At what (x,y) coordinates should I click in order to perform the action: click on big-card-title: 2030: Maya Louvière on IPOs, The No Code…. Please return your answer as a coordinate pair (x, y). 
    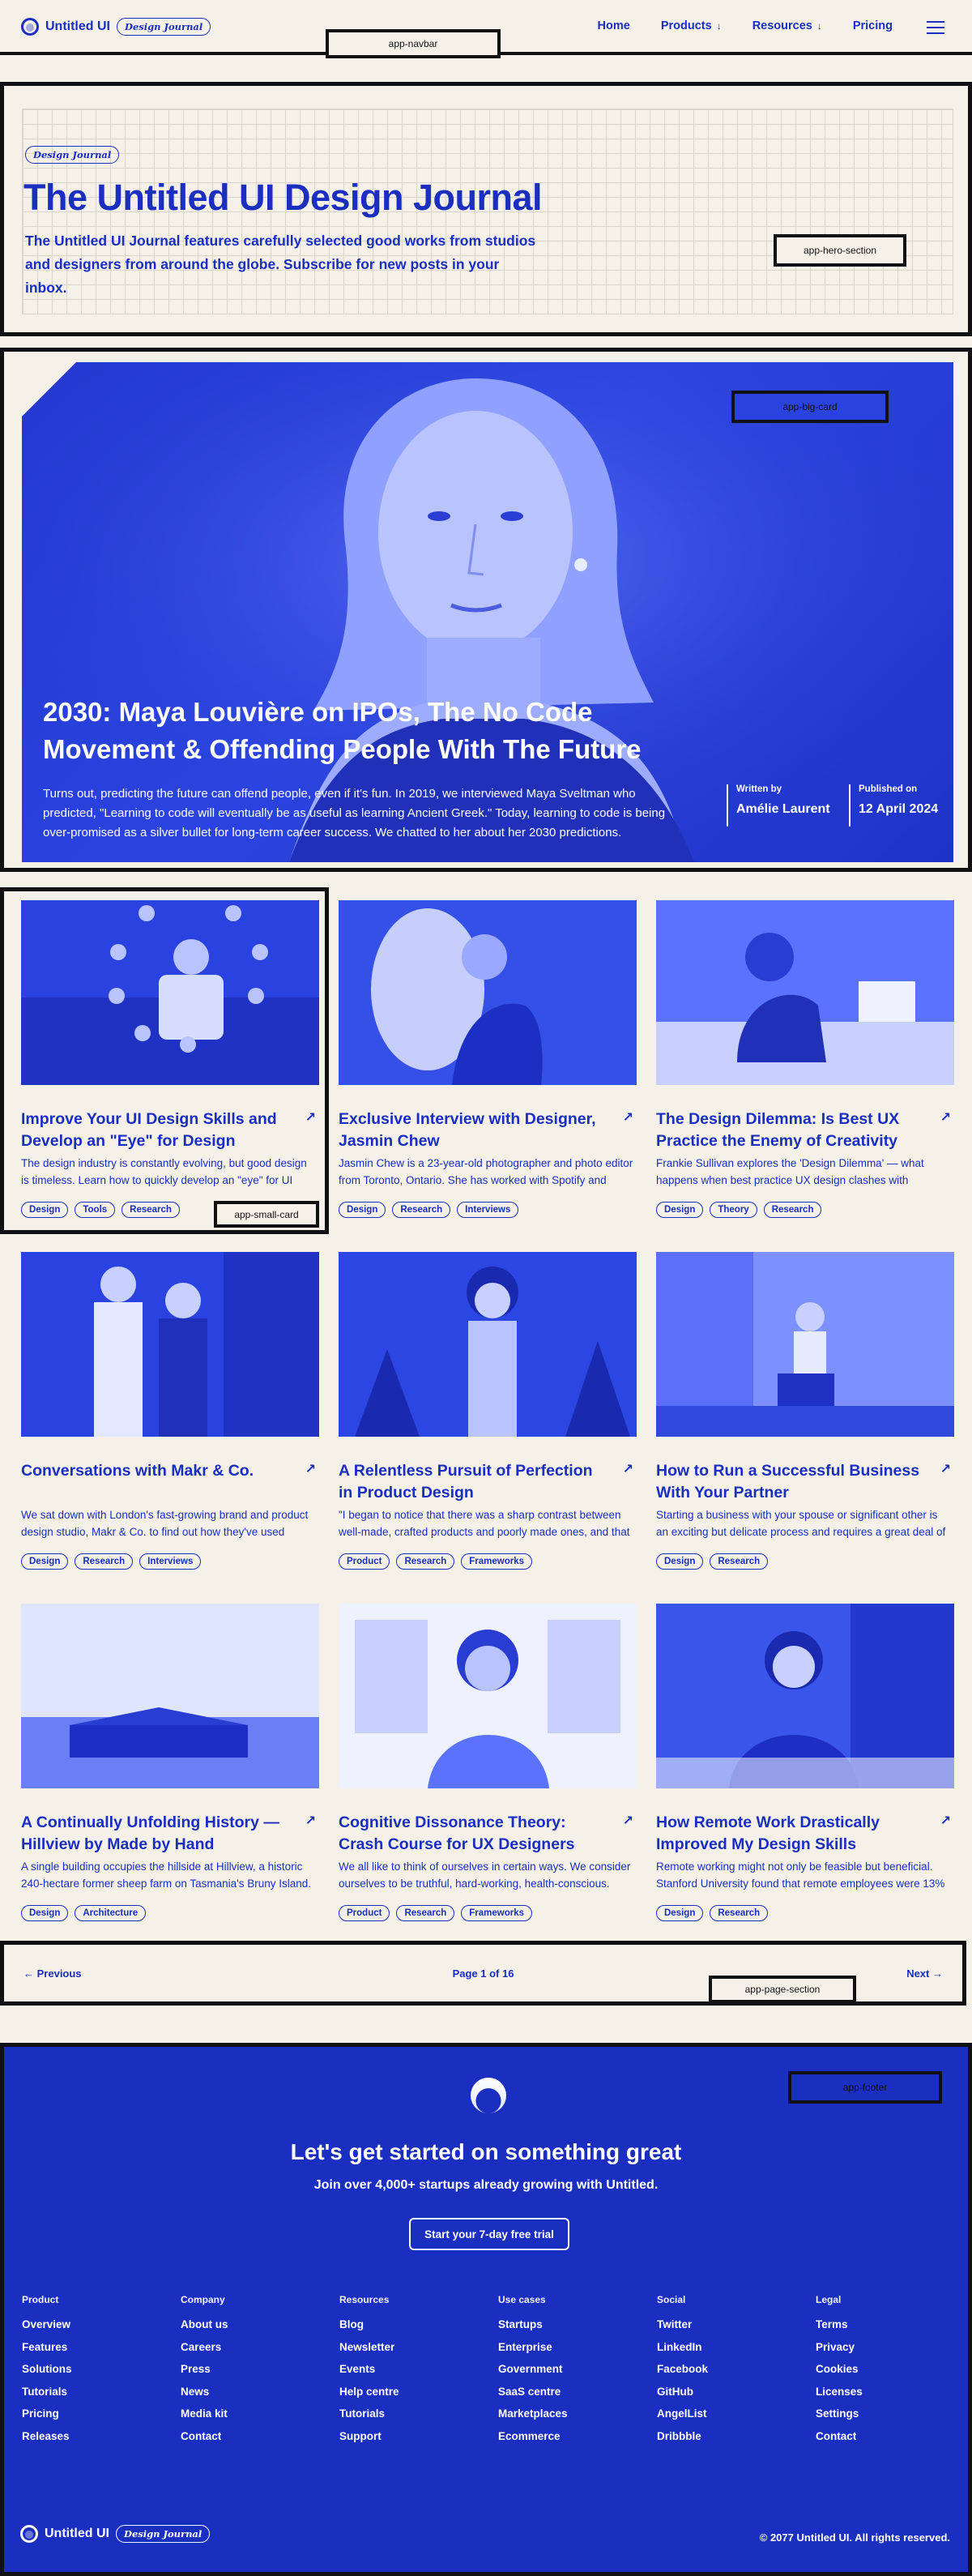
    Looking at the image, I should click on (351, 731).